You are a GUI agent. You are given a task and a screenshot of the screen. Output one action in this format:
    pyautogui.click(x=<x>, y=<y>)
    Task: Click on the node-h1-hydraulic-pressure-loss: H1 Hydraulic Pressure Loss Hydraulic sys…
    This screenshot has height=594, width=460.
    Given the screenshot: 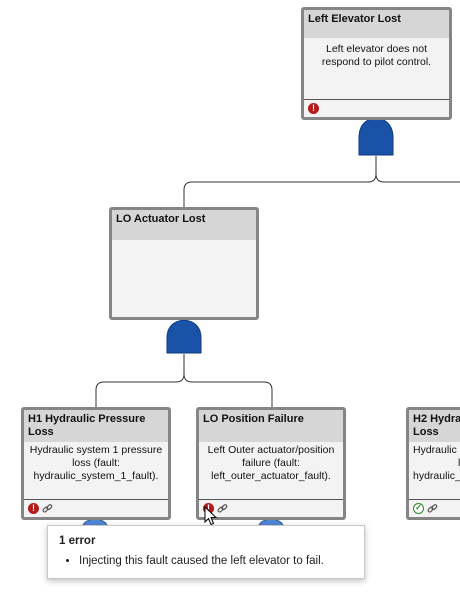 What is the action you would take?
    pyautogui.click(x=96, y=463)
    